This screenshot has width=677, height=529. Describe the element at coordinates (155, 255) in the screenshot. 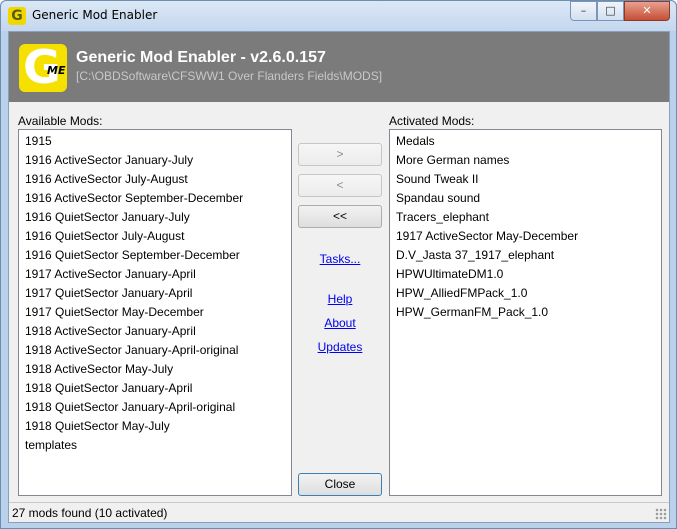

I see `available-mod-item: 1916 QuietSector September-December` at that location.